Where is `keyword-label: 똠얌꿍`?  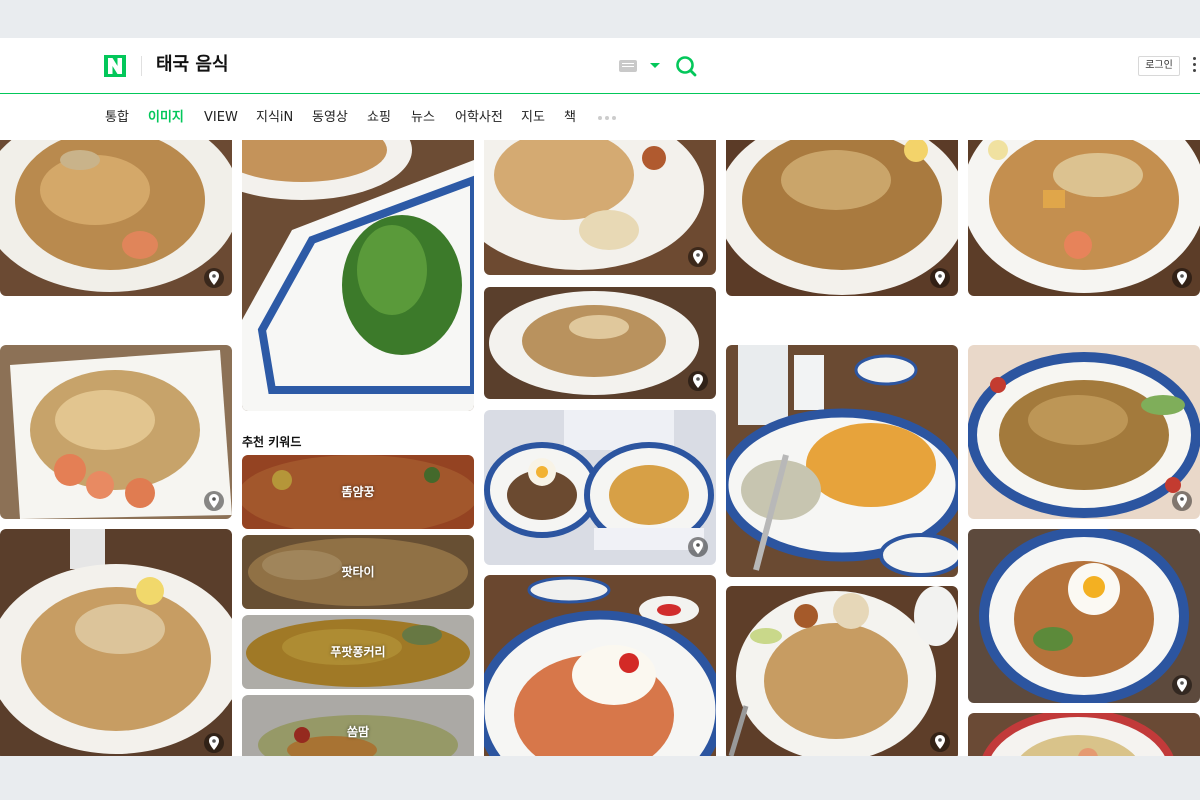 keyword-label: 똠얌꿍 is located at coordinates (358, 492).